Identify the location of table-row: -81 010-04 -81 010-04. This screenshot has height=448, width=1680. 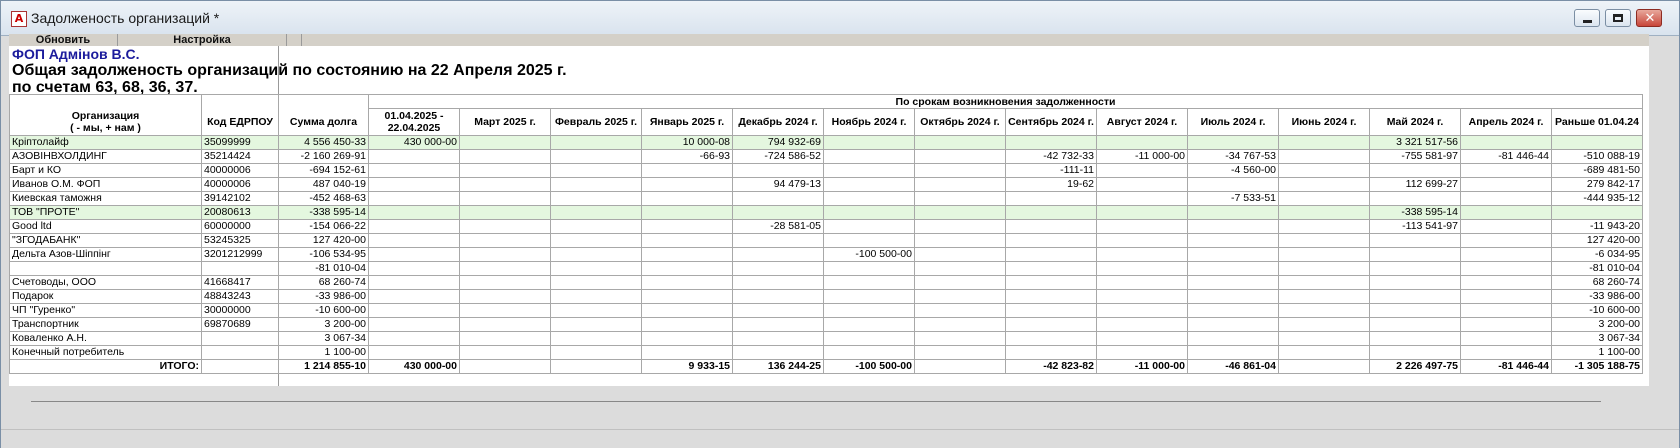
(826, 268).